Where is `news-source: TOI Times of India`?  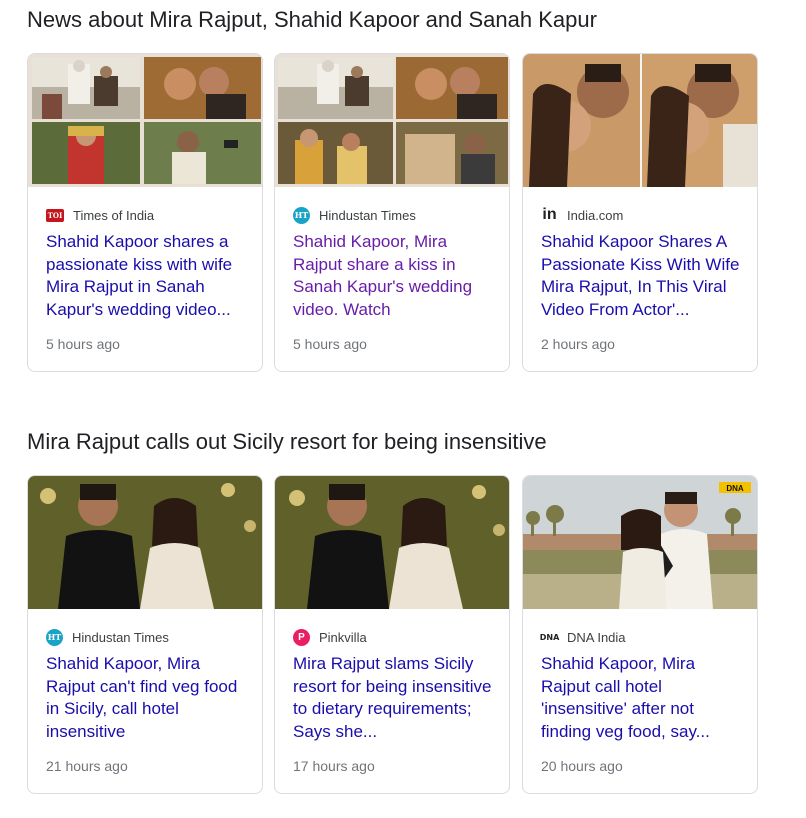
news-source: TOI Times of India is located at coordinates (100, 215).